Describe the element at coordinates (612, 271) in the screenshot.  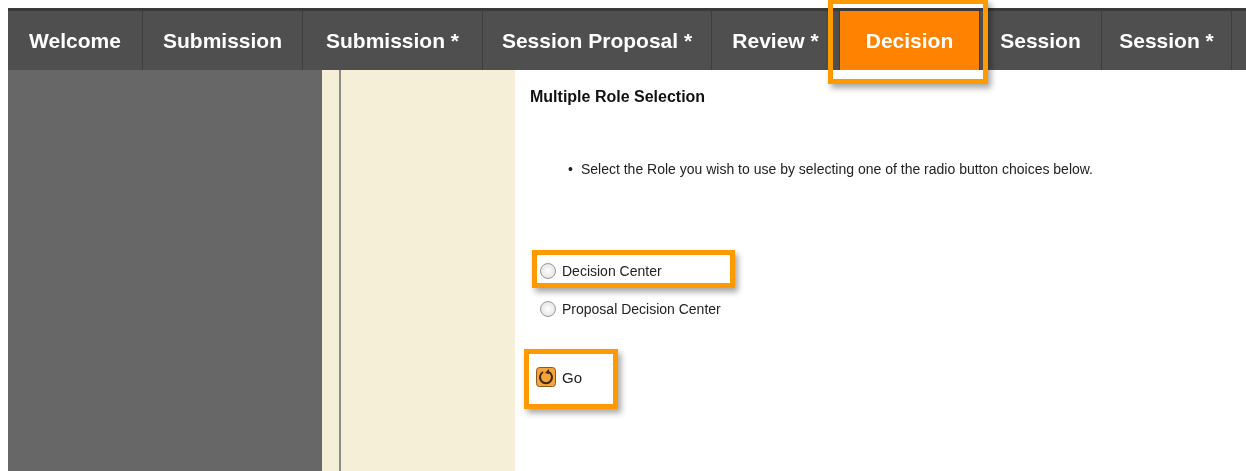
I see `role-label: Decision Center` at that location.